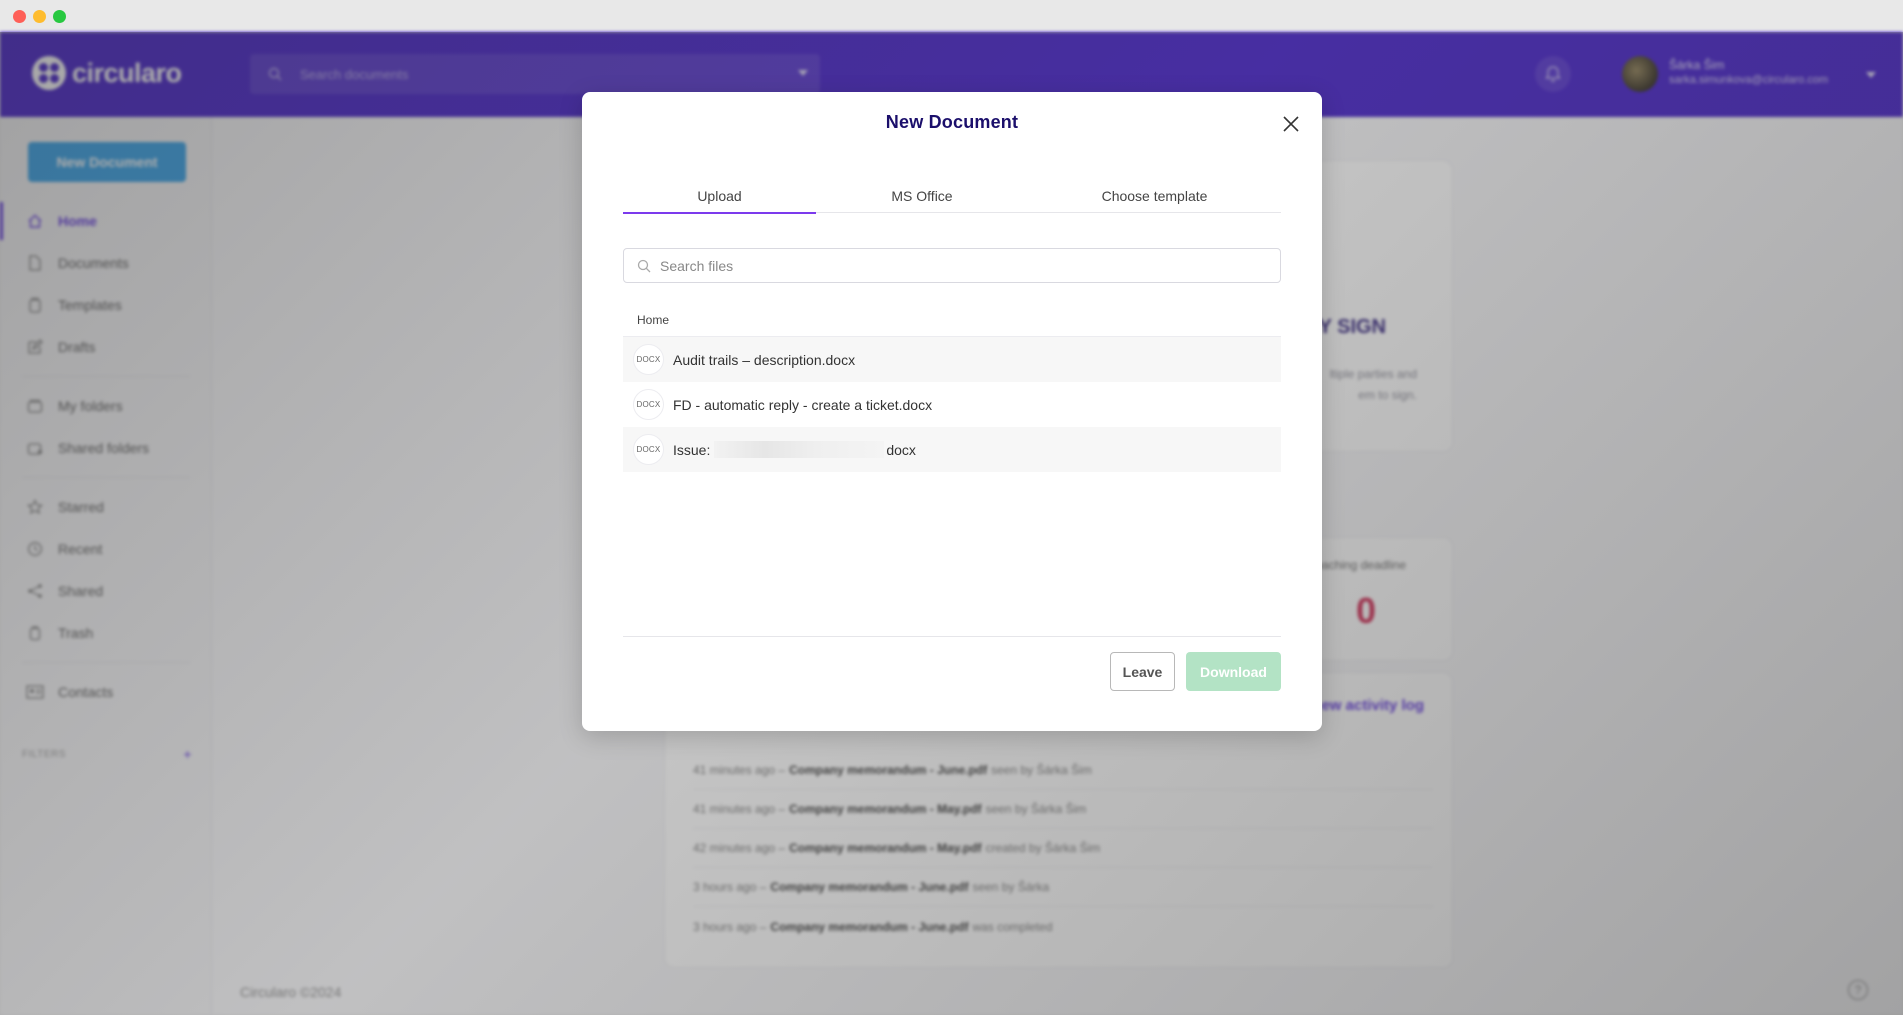 The height and width of the screenshot is (1015, 1903). Describe the element at coordinates (922, 195) in the screenshot. I see `tab-ms-office: MS Office` at that location.